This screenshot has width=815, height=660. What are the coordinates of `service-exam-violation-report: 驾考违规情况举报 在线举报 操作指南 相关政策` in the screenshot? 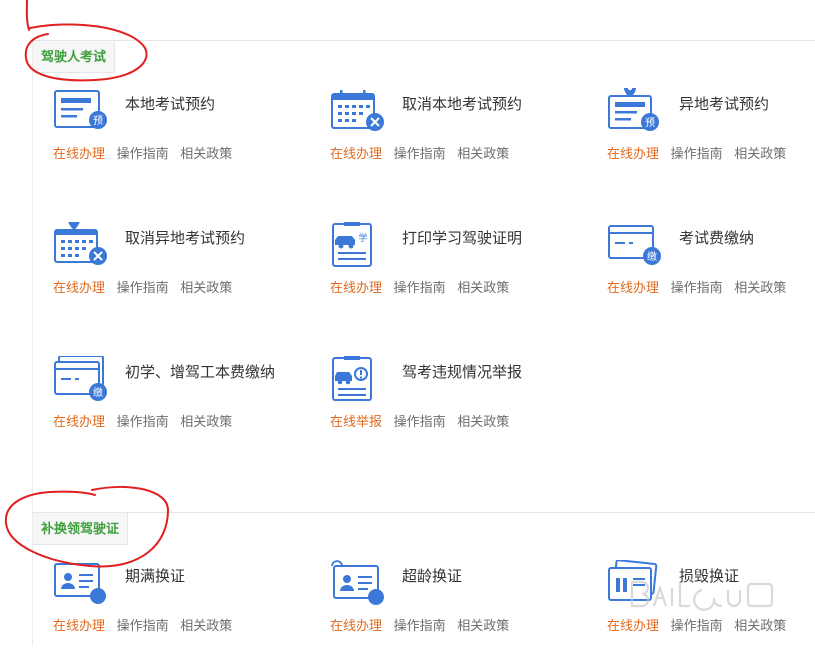 It's located at (455, 406).